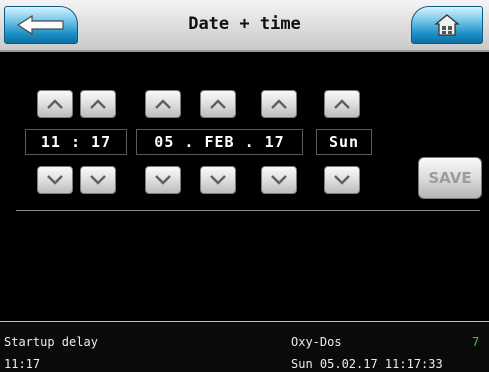  I want to click on year-up-button, so click(279, 104).